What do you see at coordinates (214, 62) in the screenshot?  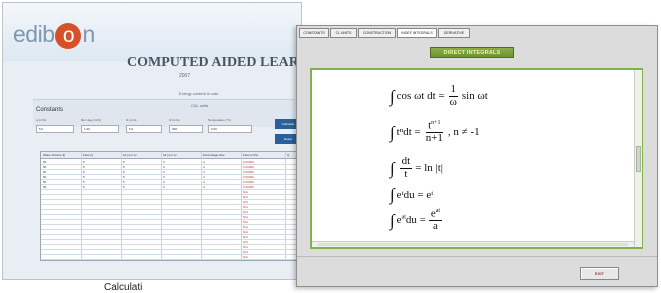 I see `page-title: COMPUTED AIDED LEARNING` at bounding box center [214, 62].